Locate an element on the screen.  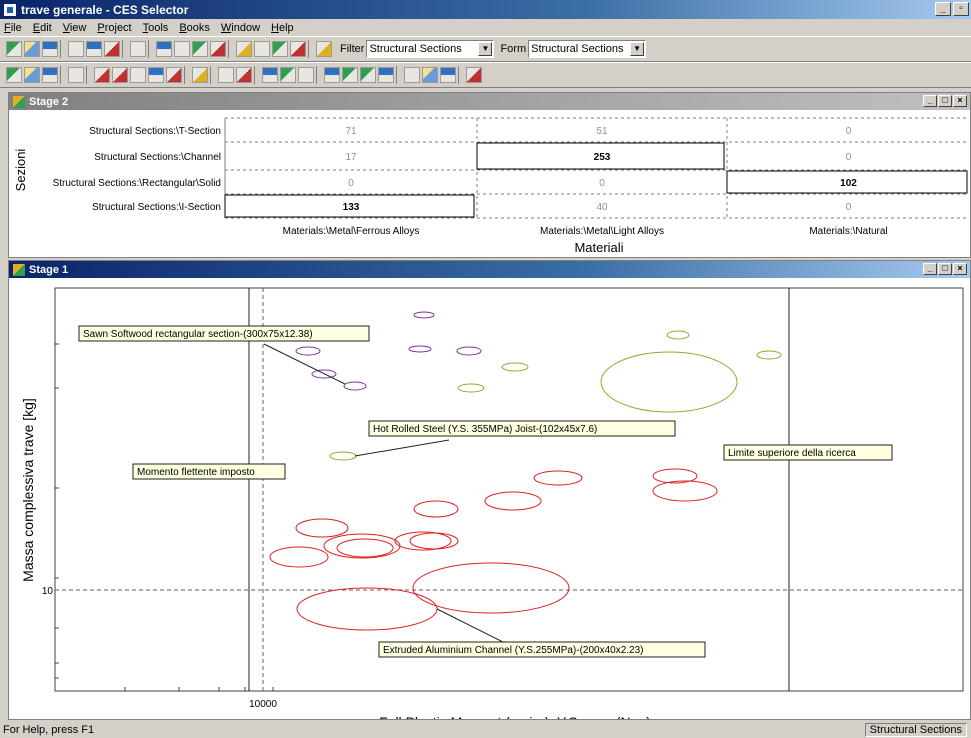
cell-value: 102 is located at coordinates (848, 183).